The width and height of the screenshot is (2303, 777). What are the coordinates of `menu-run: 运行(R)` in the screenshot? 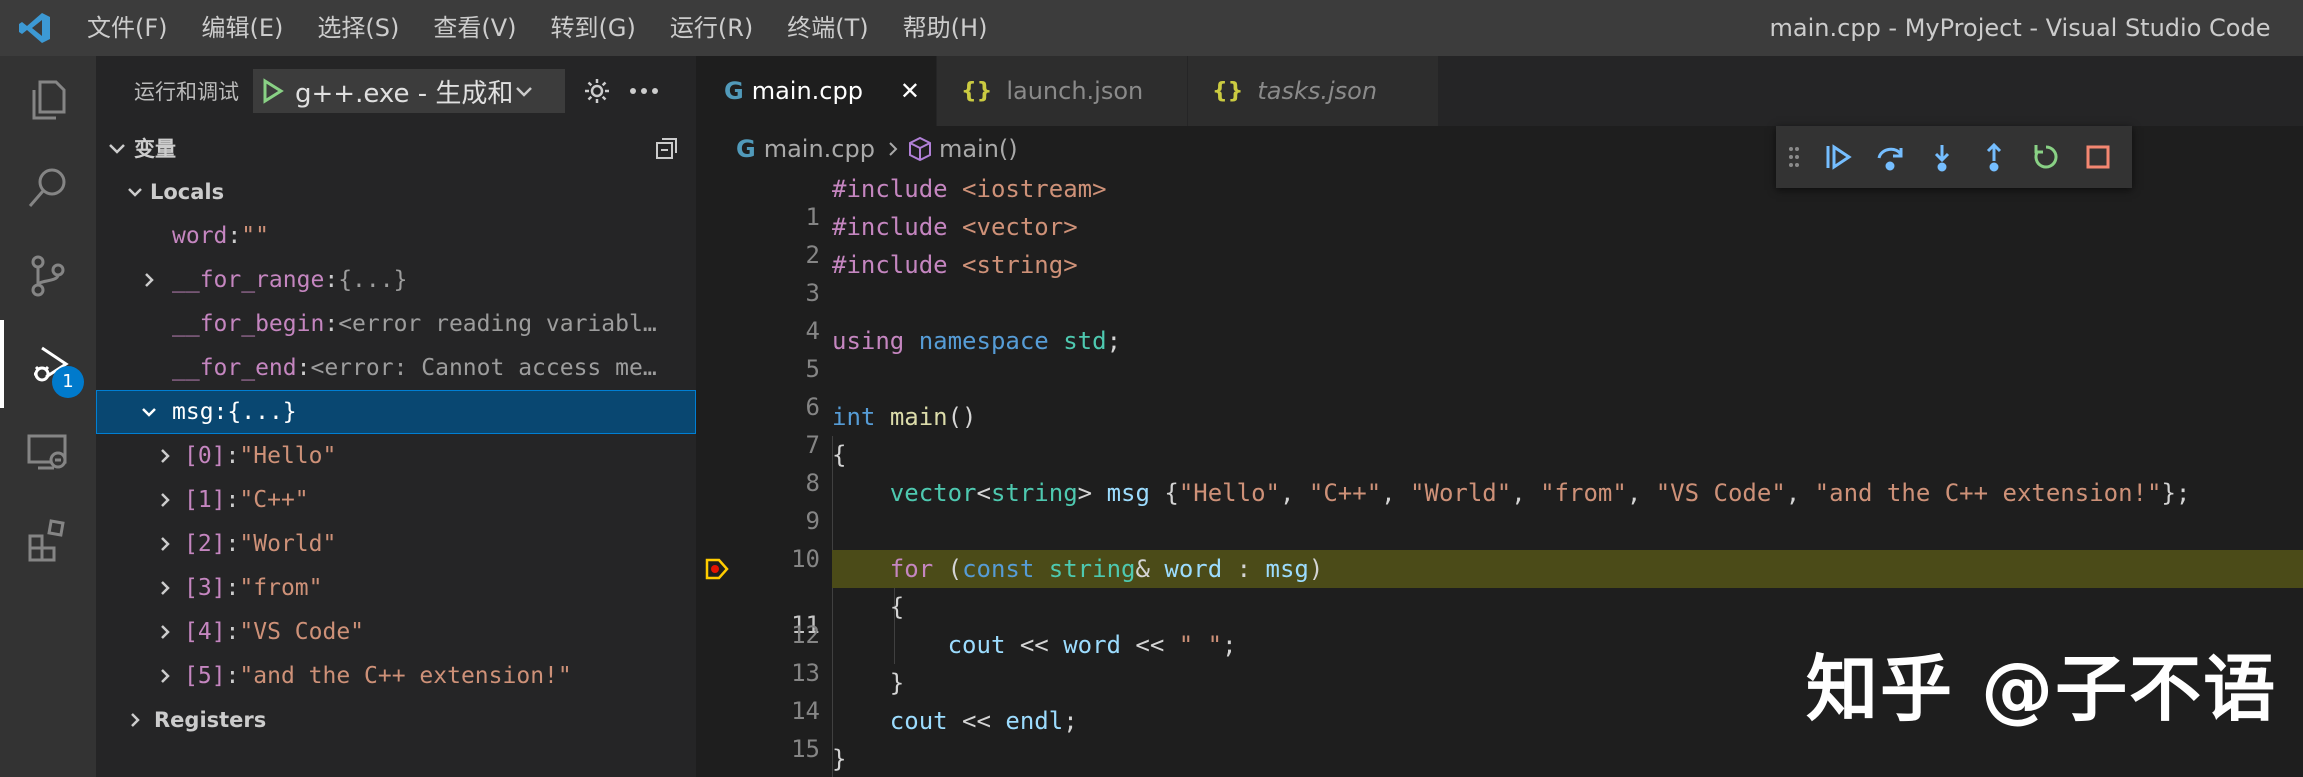 It's located at (711, 28).